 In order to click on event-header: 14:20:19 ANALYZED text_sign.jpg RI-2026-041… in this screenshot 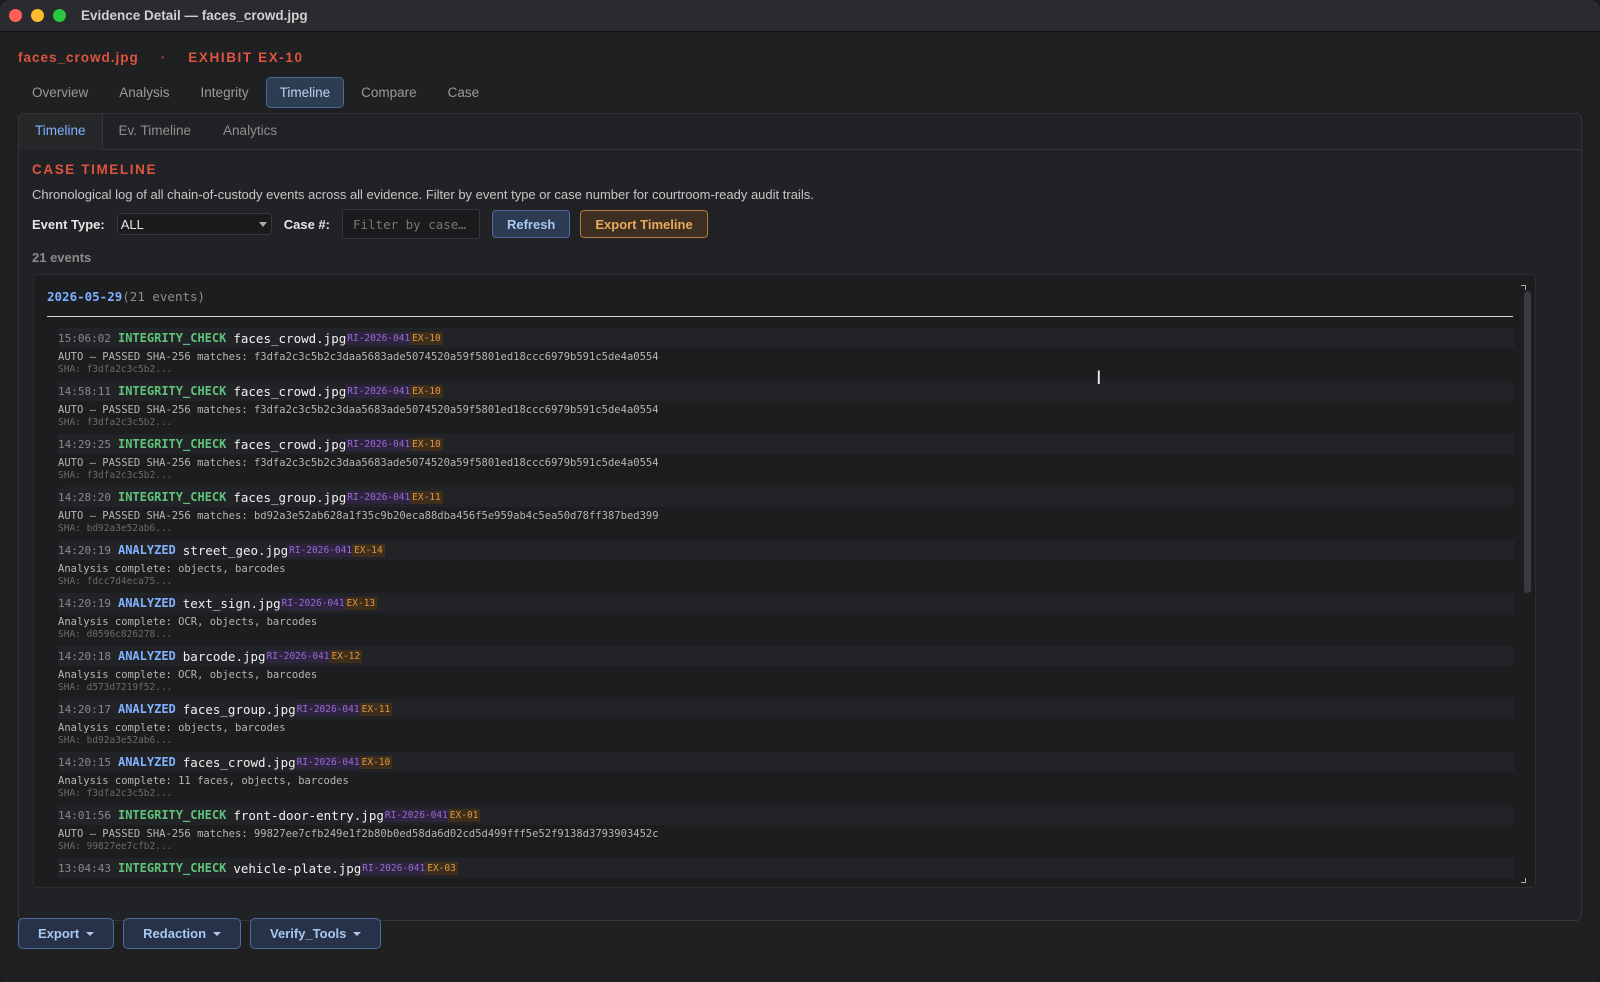, I will do `click(786, 603)`.